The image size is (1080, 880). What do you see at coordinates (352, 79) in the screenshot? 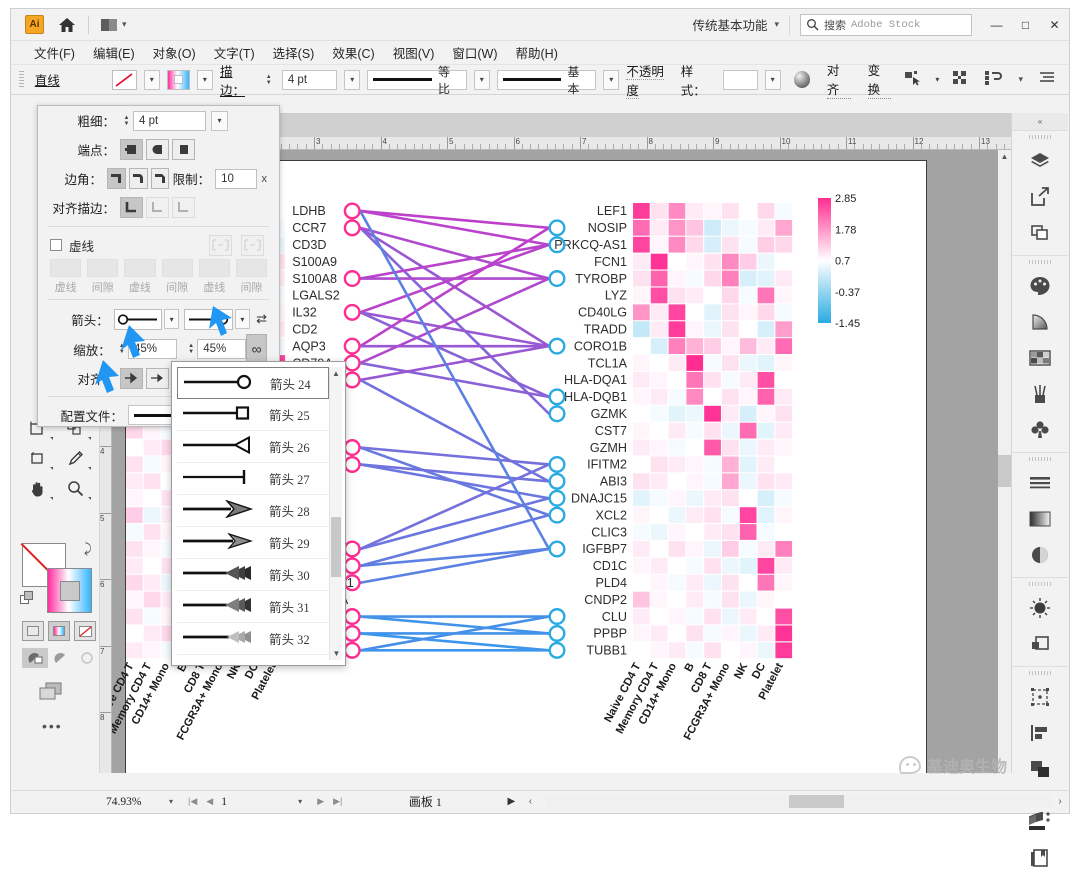
I see `stroke-weight-chevron-down-icon: ▾` at bounding box center [352, 79].